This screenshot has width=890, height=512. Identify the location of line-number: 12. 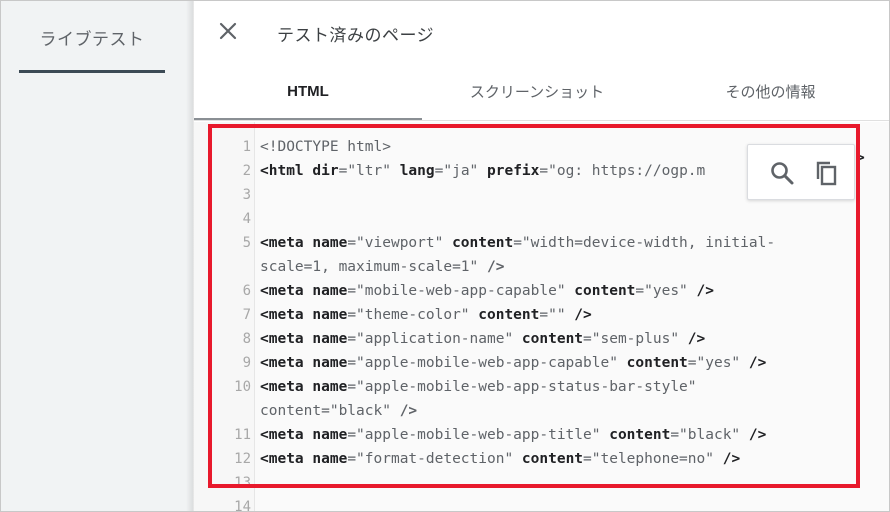
(242, 459).